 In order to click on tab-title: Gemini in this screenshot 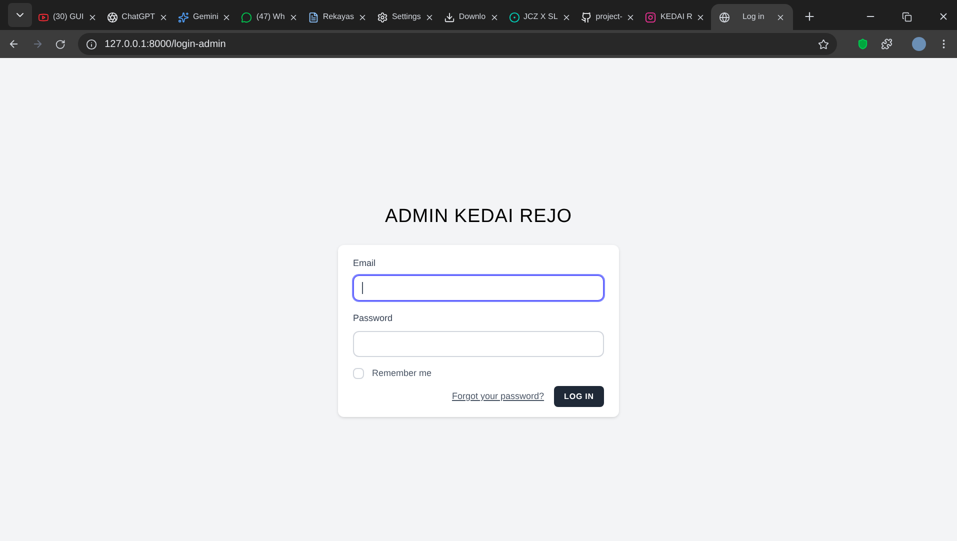, I will do `click(205, 17)`.